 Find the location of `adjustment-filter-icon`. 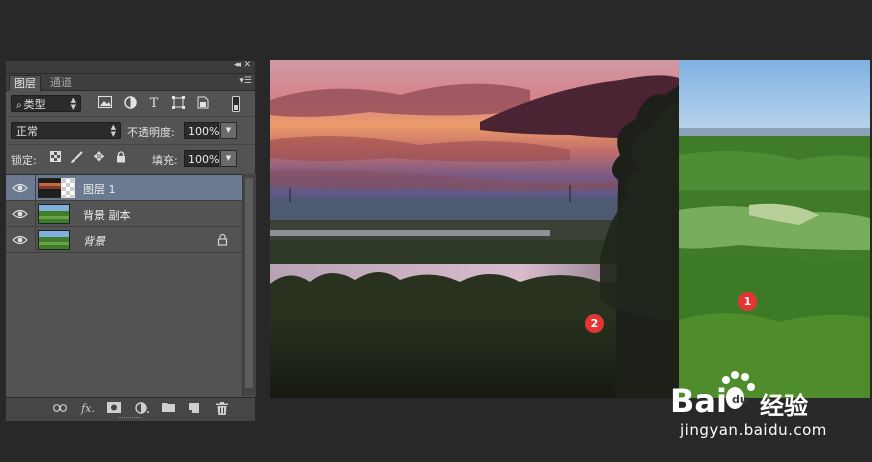

adjustment-filter-icon is located at coordinates (130, 104).